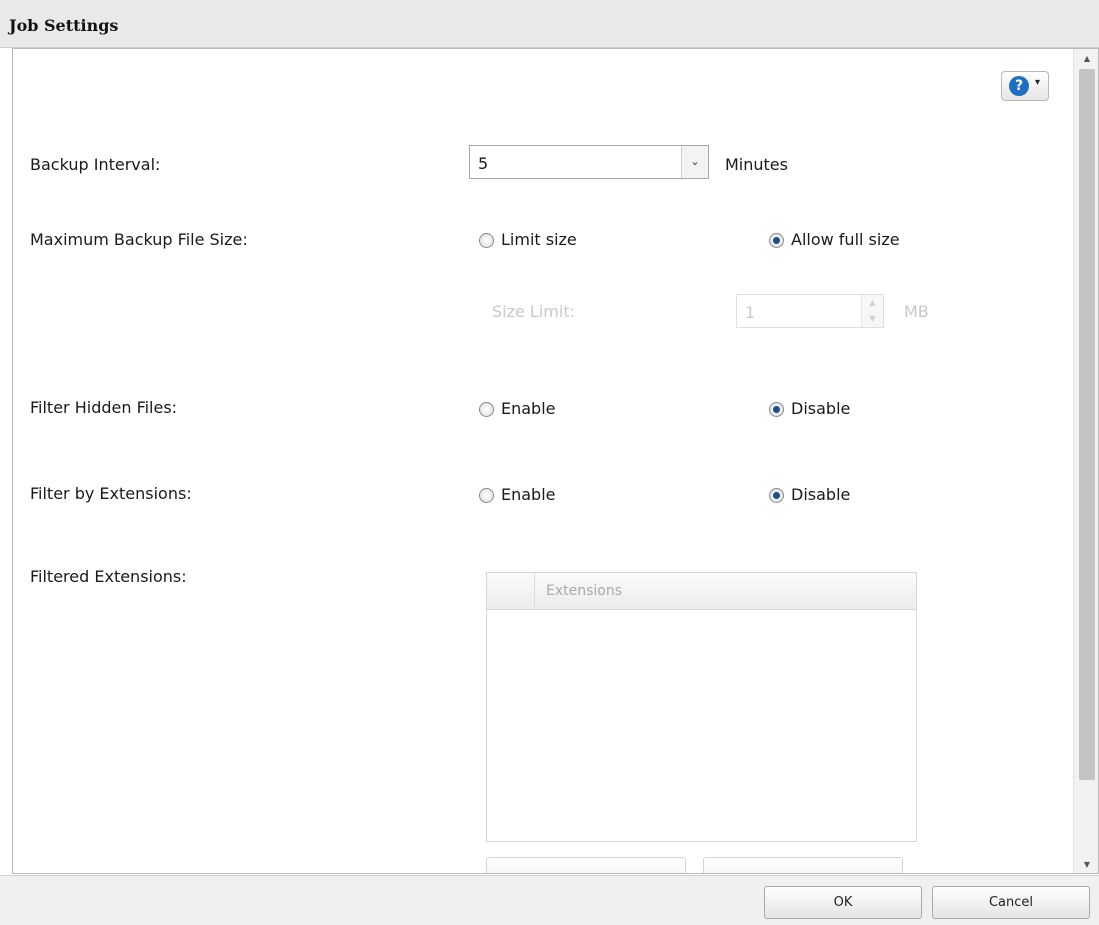 Image resolution: width=1099 pixels, height=925 pixels. I want to click on add-button, so click(586, 865).